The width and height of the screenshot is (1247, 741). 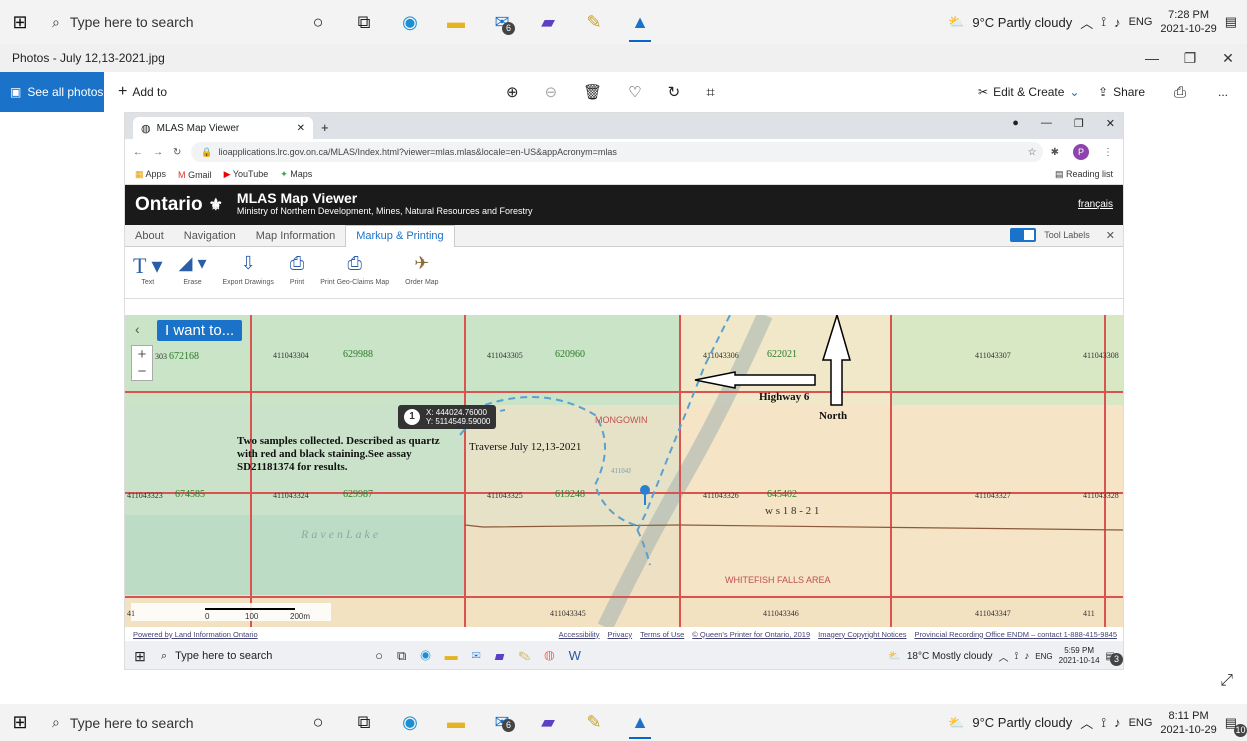 What do you see at coordinates (142, 354) in the screenshot?
I see `map-zoom-in-button: +` at bounding box center [142, 354].